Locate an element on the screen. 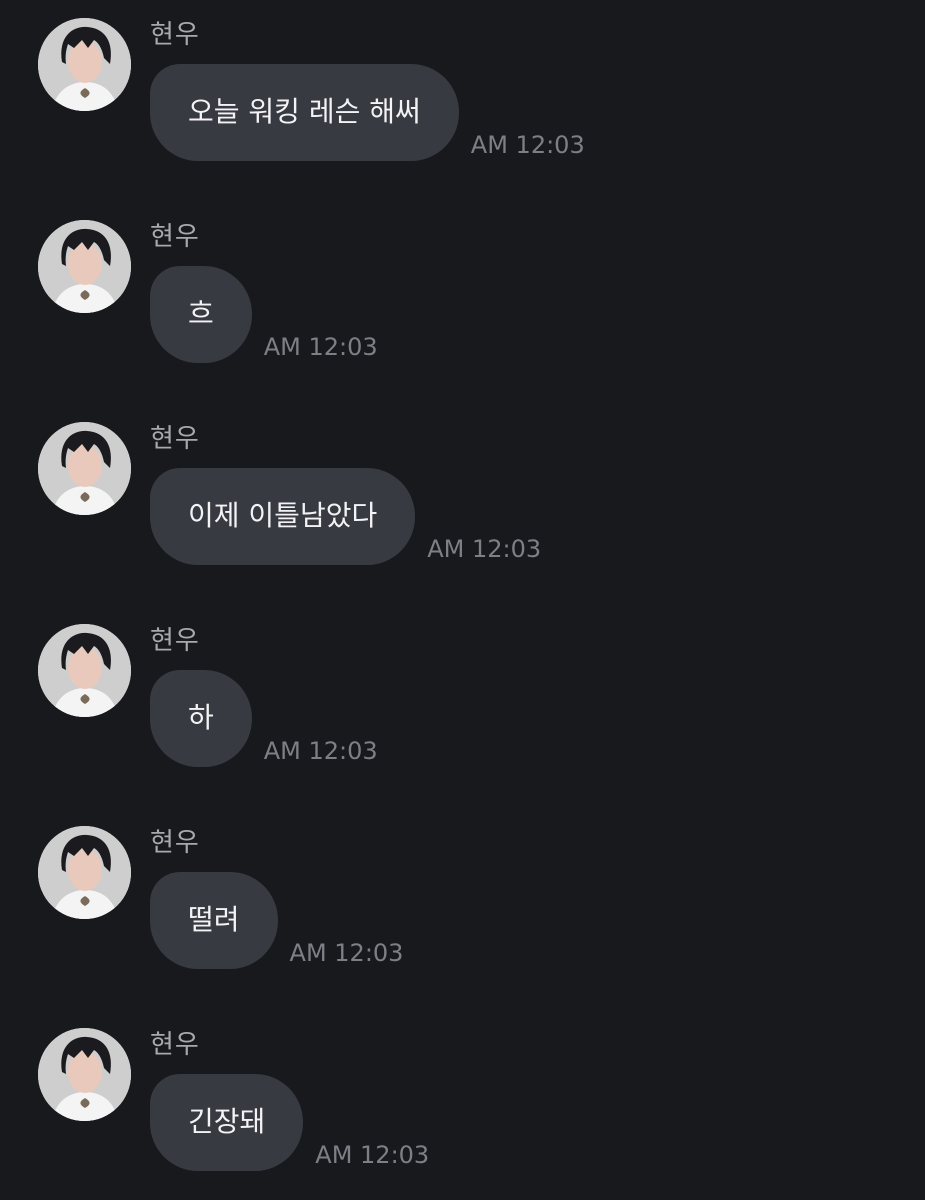 The width and height of the screenshot is (925, 1200). message-row: 긴장돼 AM 12:03 is located at coordinates (289, 1122).